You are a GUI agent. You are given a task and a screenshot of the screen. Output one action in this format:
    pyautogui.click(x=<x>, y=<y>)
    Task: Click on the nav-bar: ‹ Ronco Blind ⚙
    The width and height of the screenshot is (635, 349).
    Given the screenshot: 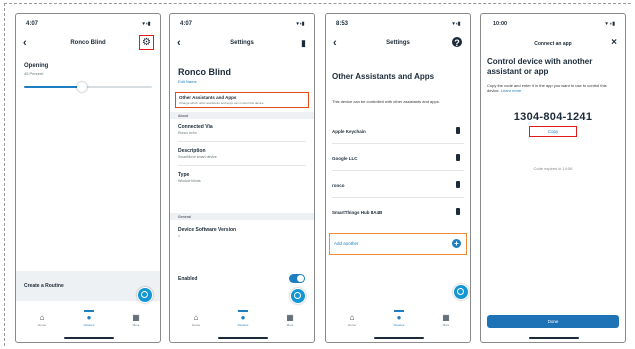 What is the action you would take?
    pyautogui.click(x=88, y=43)
    